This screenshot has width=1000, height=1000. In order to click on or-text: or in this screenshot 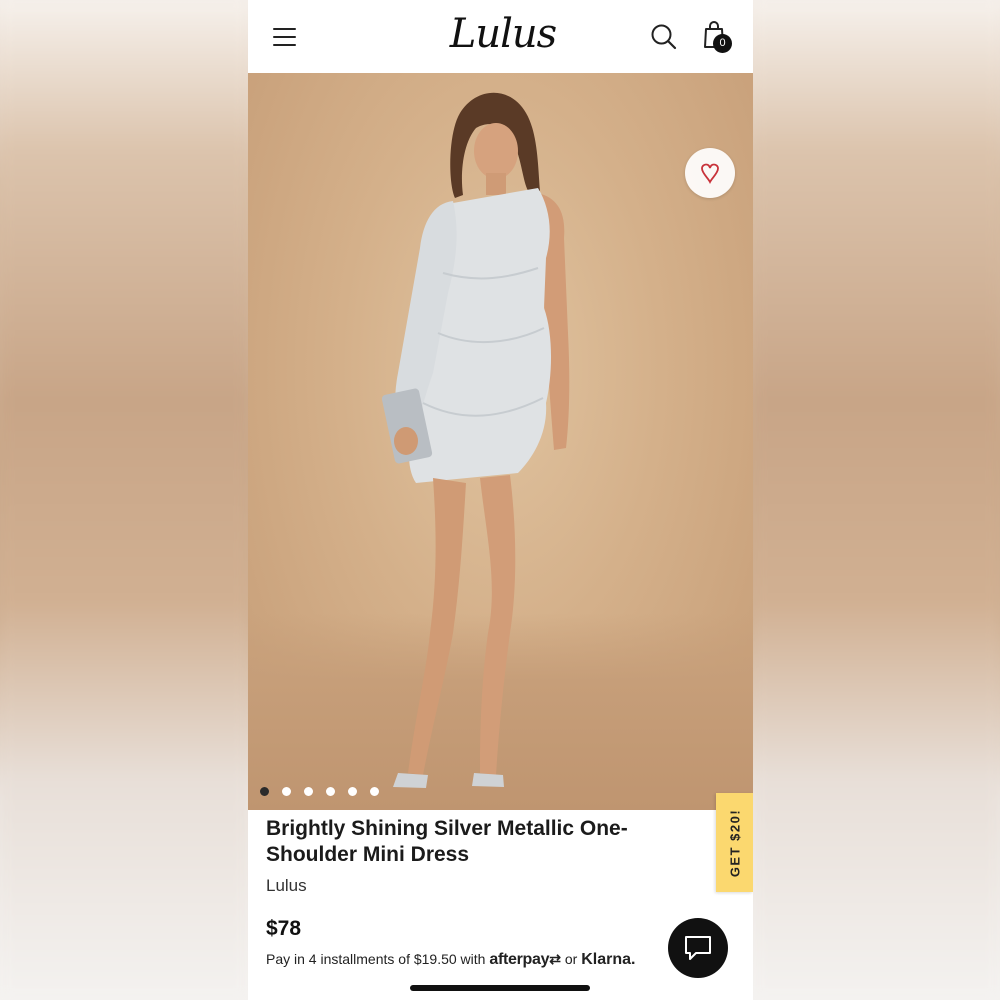, I will do `click(571, 959)`.